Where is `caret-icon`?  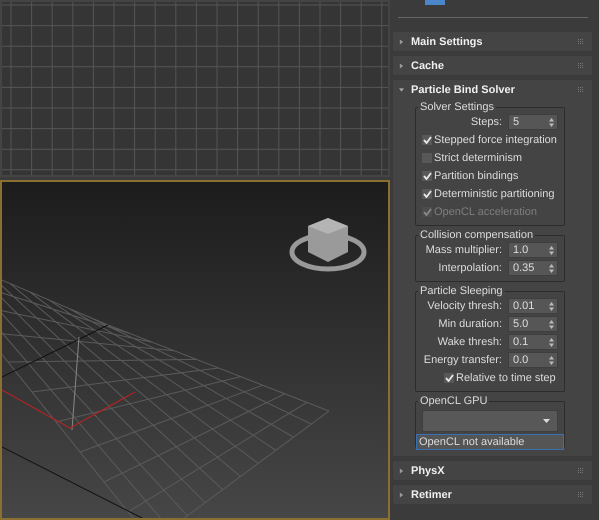 caret-icon is located at coordinates (546, 421).